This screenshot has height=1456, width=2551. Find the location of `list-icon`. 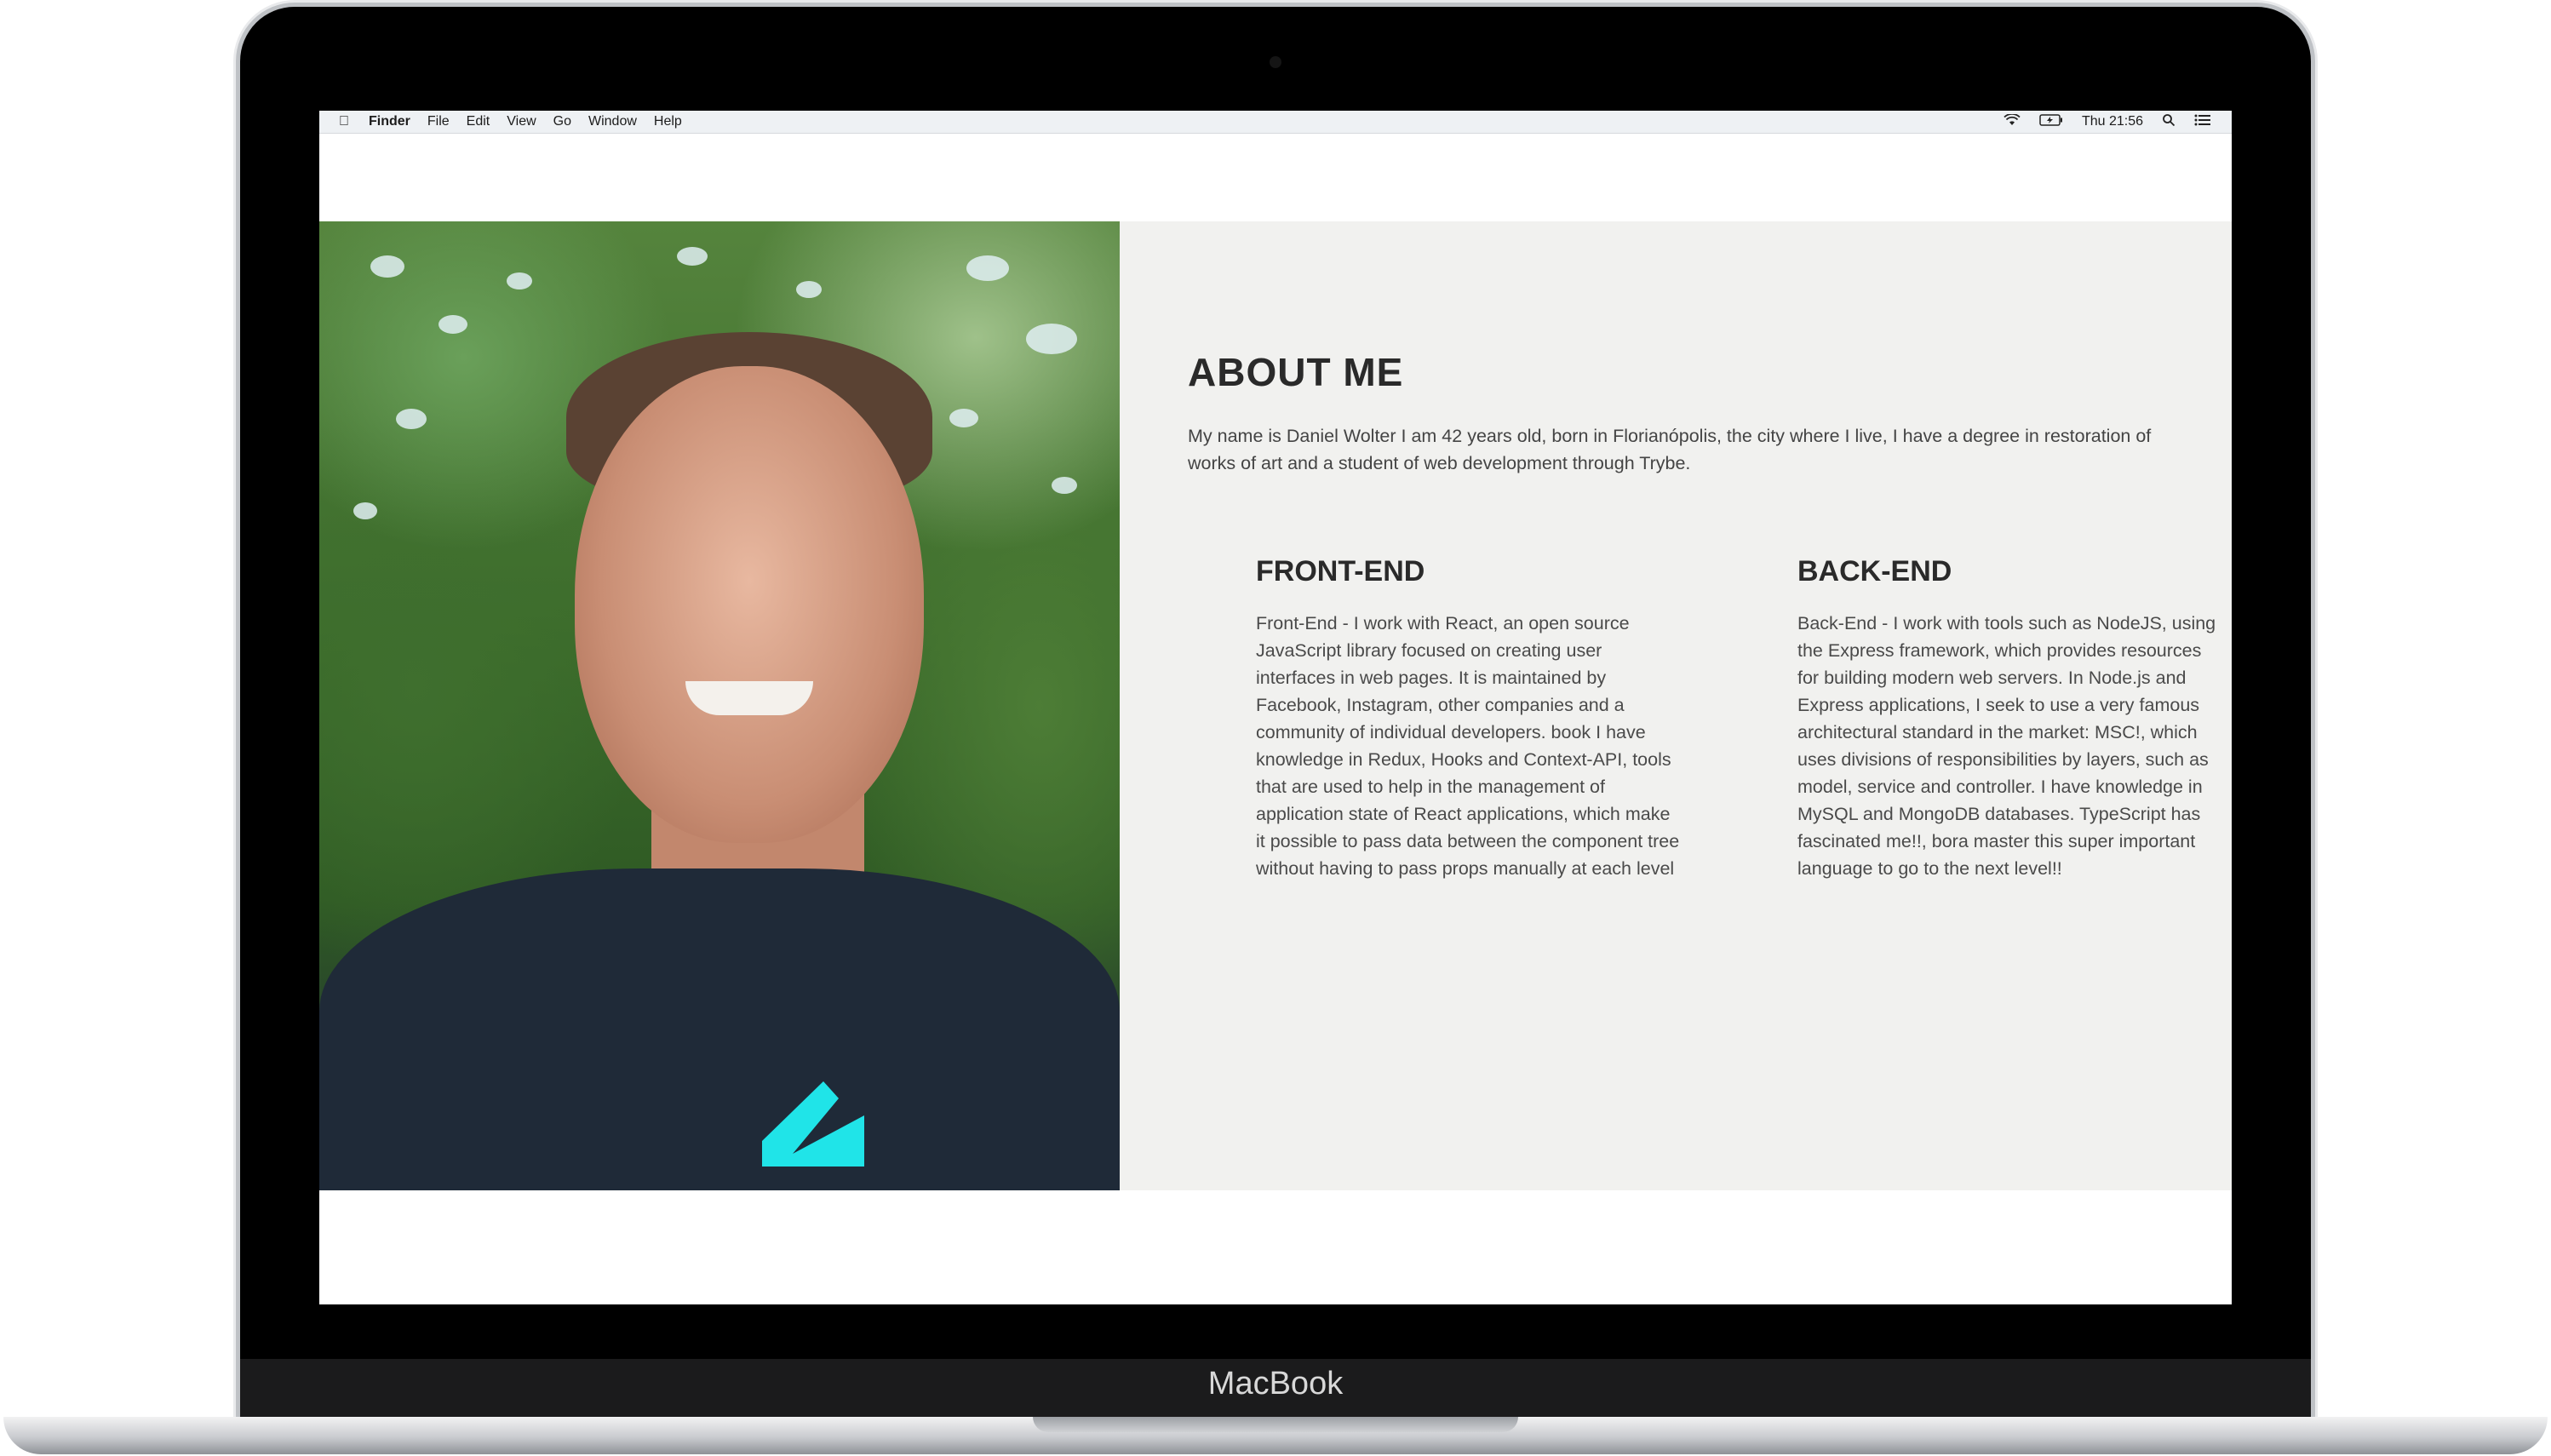

list-icon is located at coordinates (2202, 122).